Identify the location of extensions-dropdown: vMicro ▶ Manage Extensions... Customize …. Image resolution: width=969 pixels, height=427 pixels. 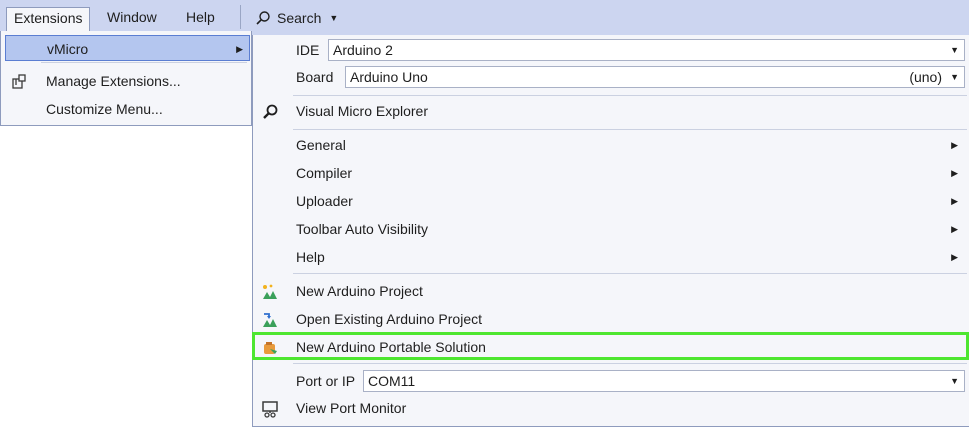
(126, 78).